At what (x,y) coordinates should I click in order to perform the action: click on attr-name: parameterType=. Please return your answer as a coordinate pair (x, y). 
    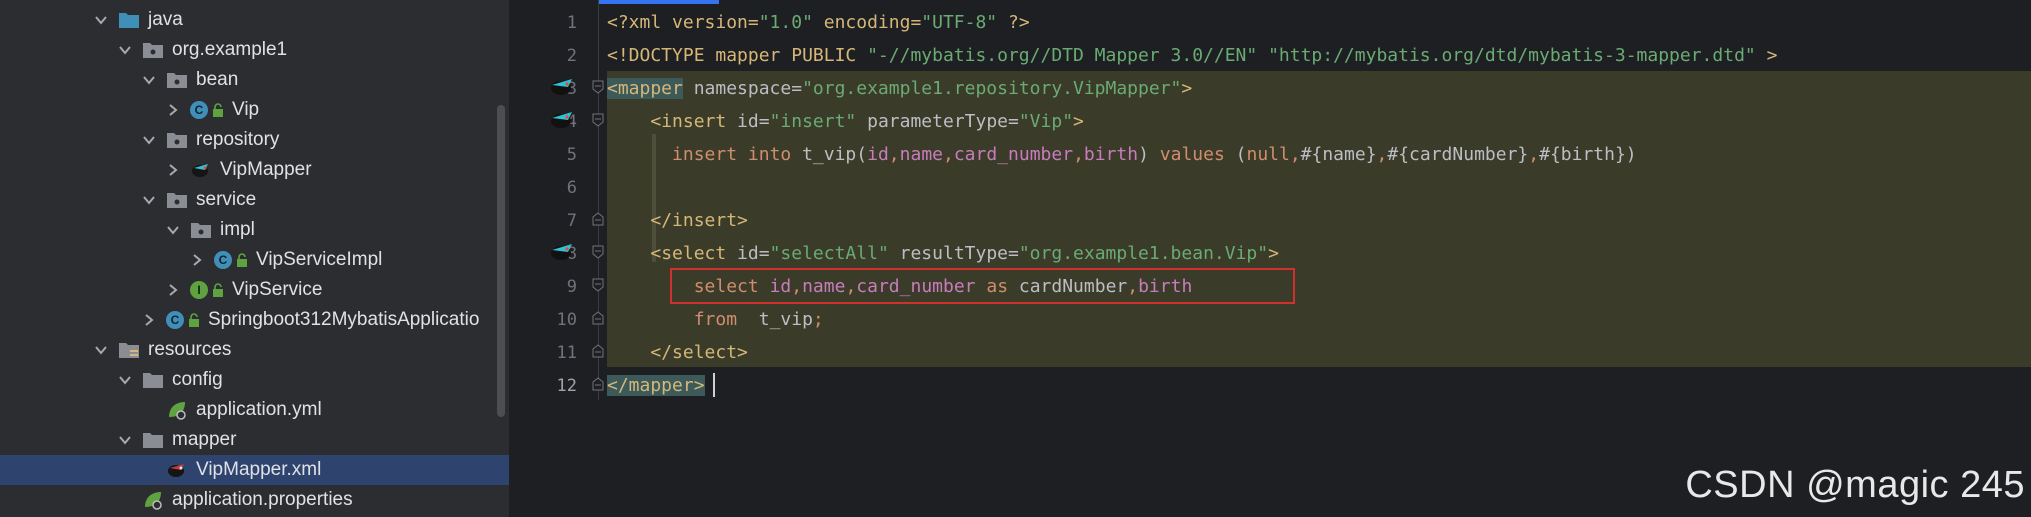
    Looking at the image, I should click on (937, 121).